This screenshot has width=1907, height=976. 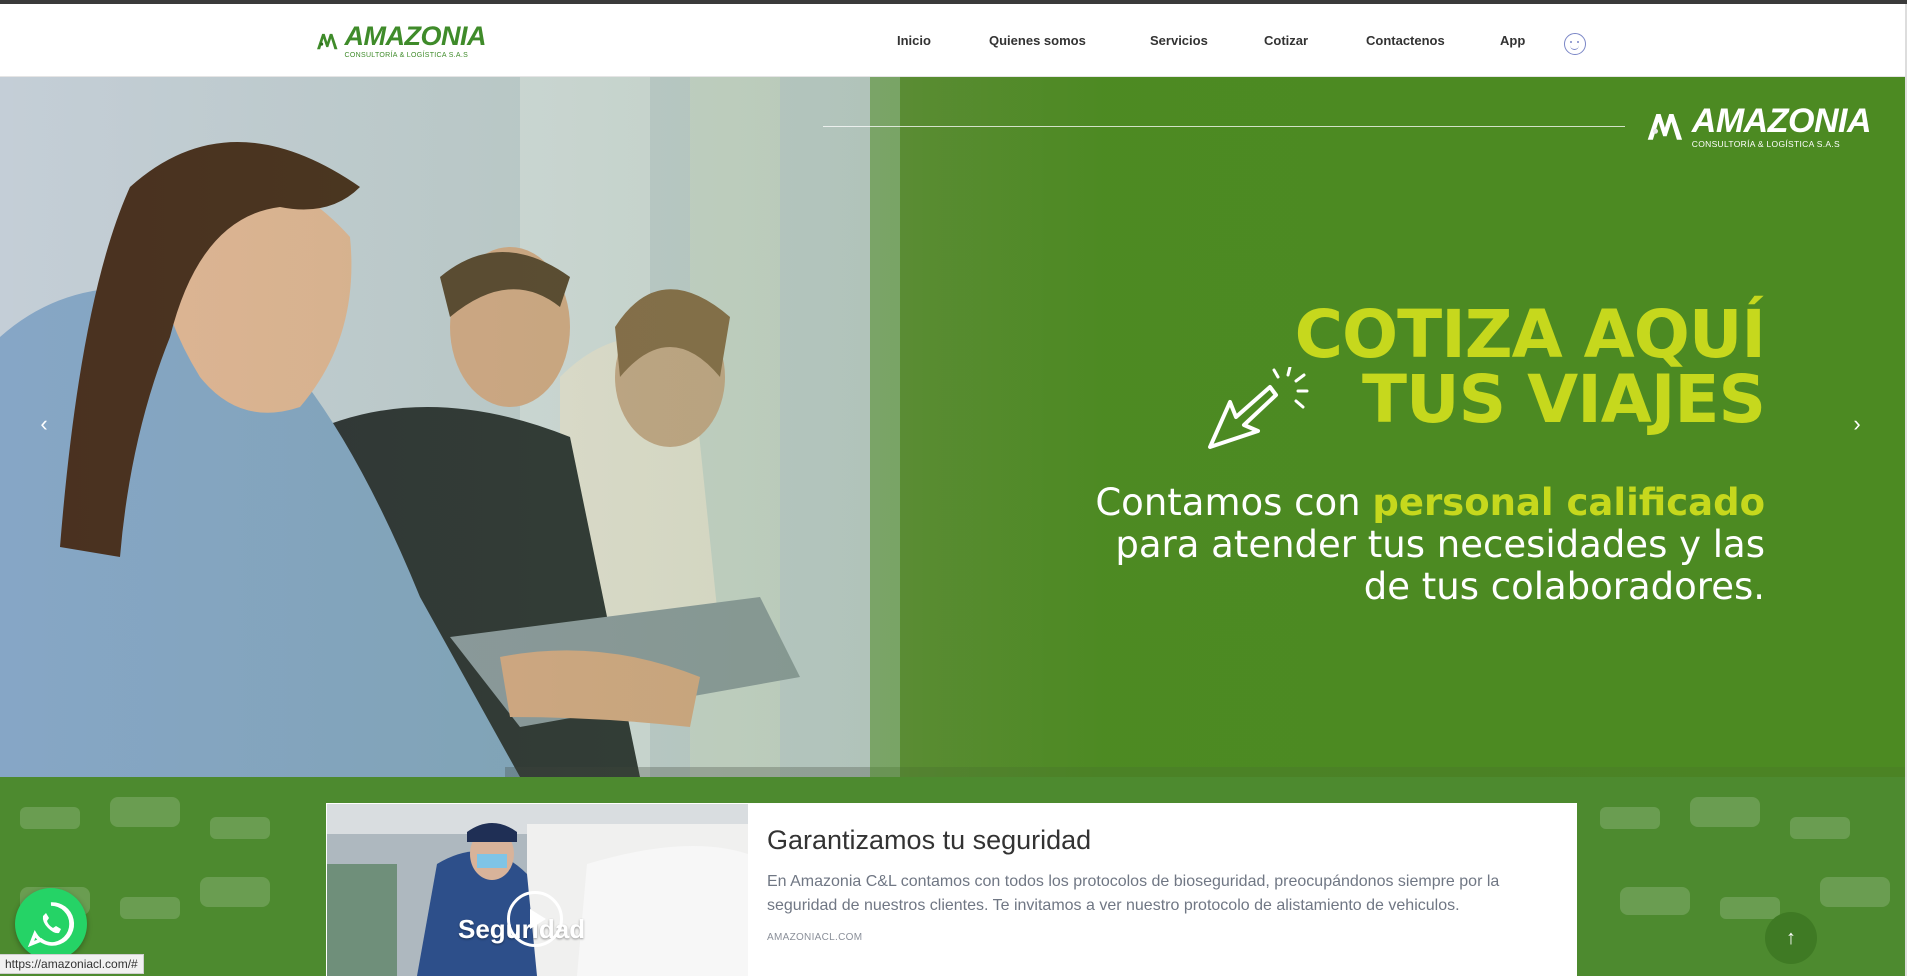 What do you see at coordinates (1234, 502) in the screenshot?
I see `subtext-prefix: Contamos con` at bounding box center [1234, 502].